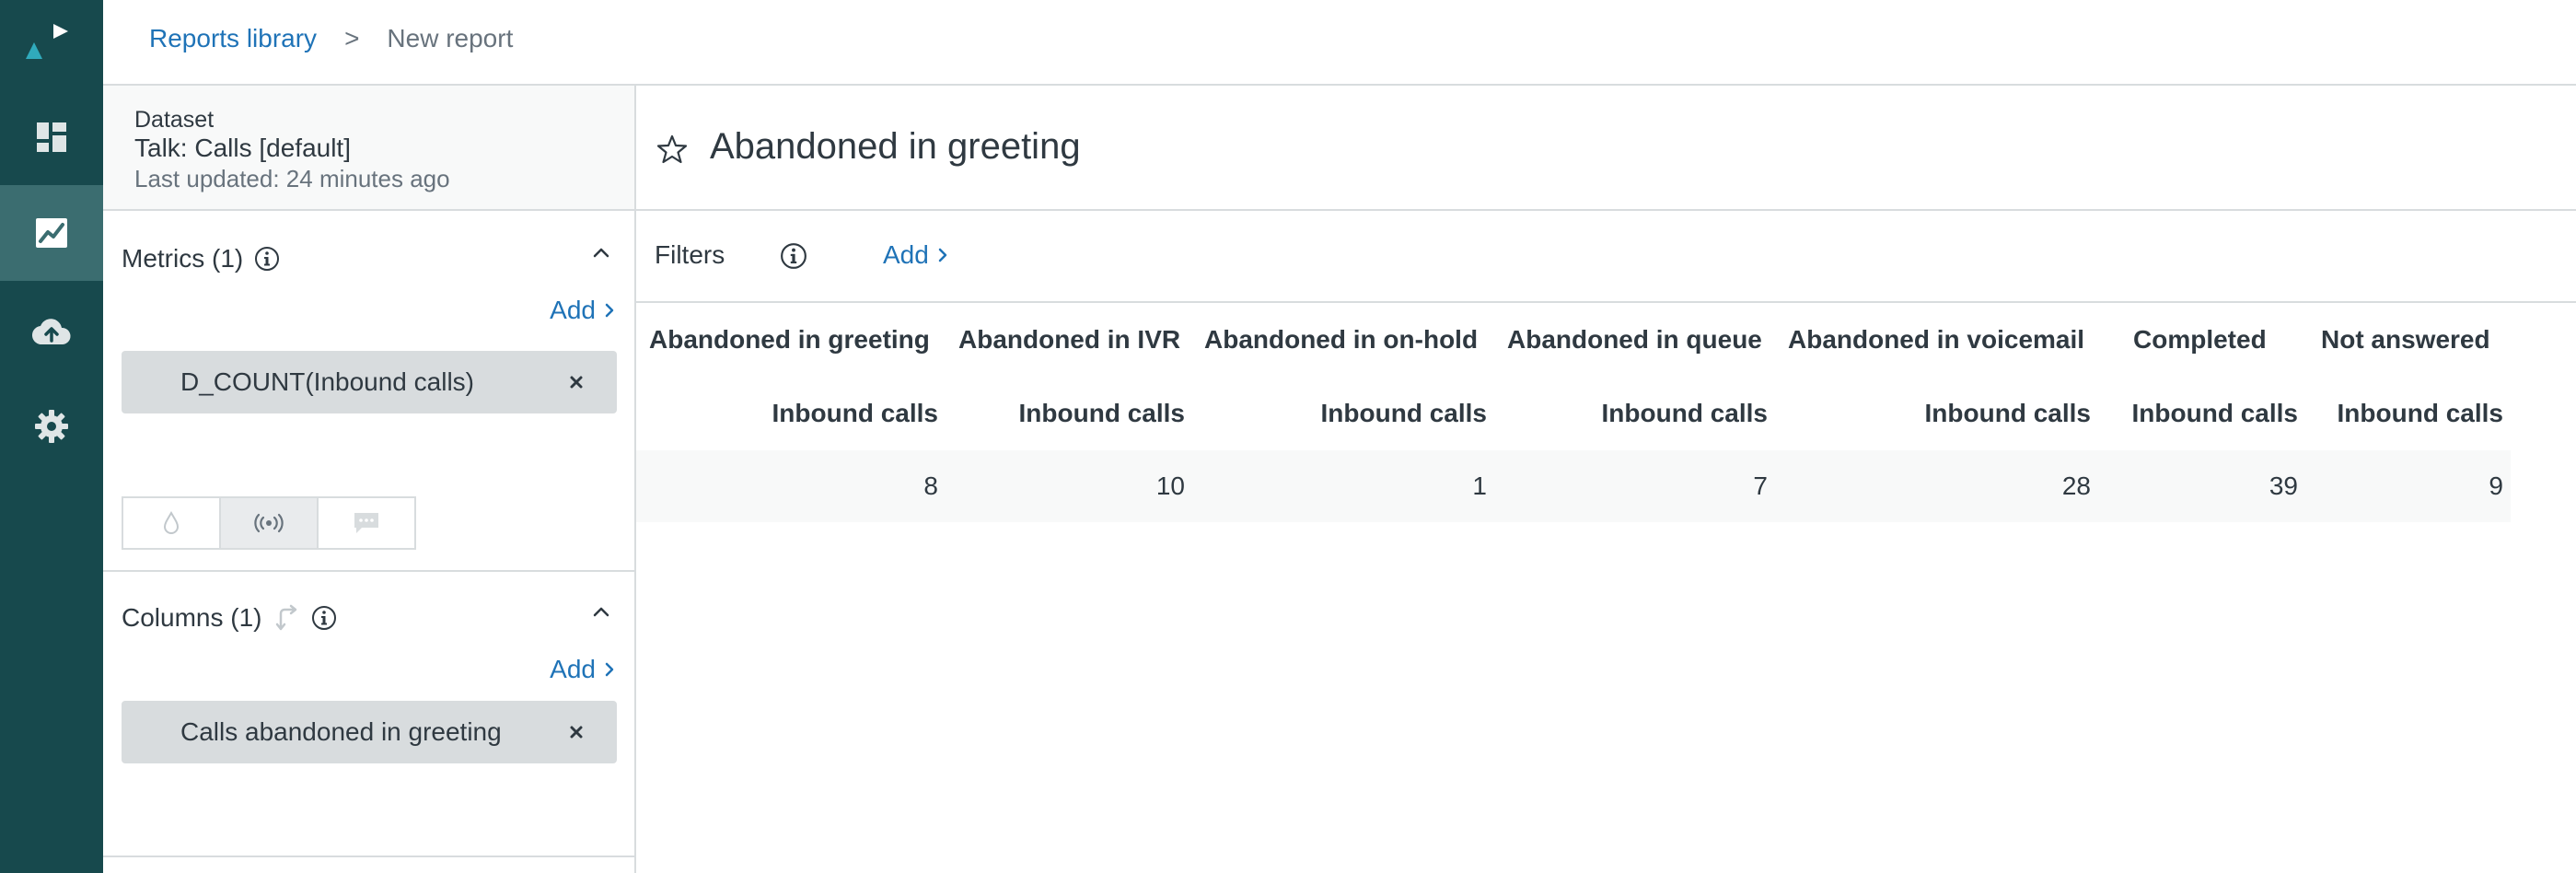 The width and height of the screenshot is (2576, 873). I want to click on broadcast-icon, so click(269, 523).